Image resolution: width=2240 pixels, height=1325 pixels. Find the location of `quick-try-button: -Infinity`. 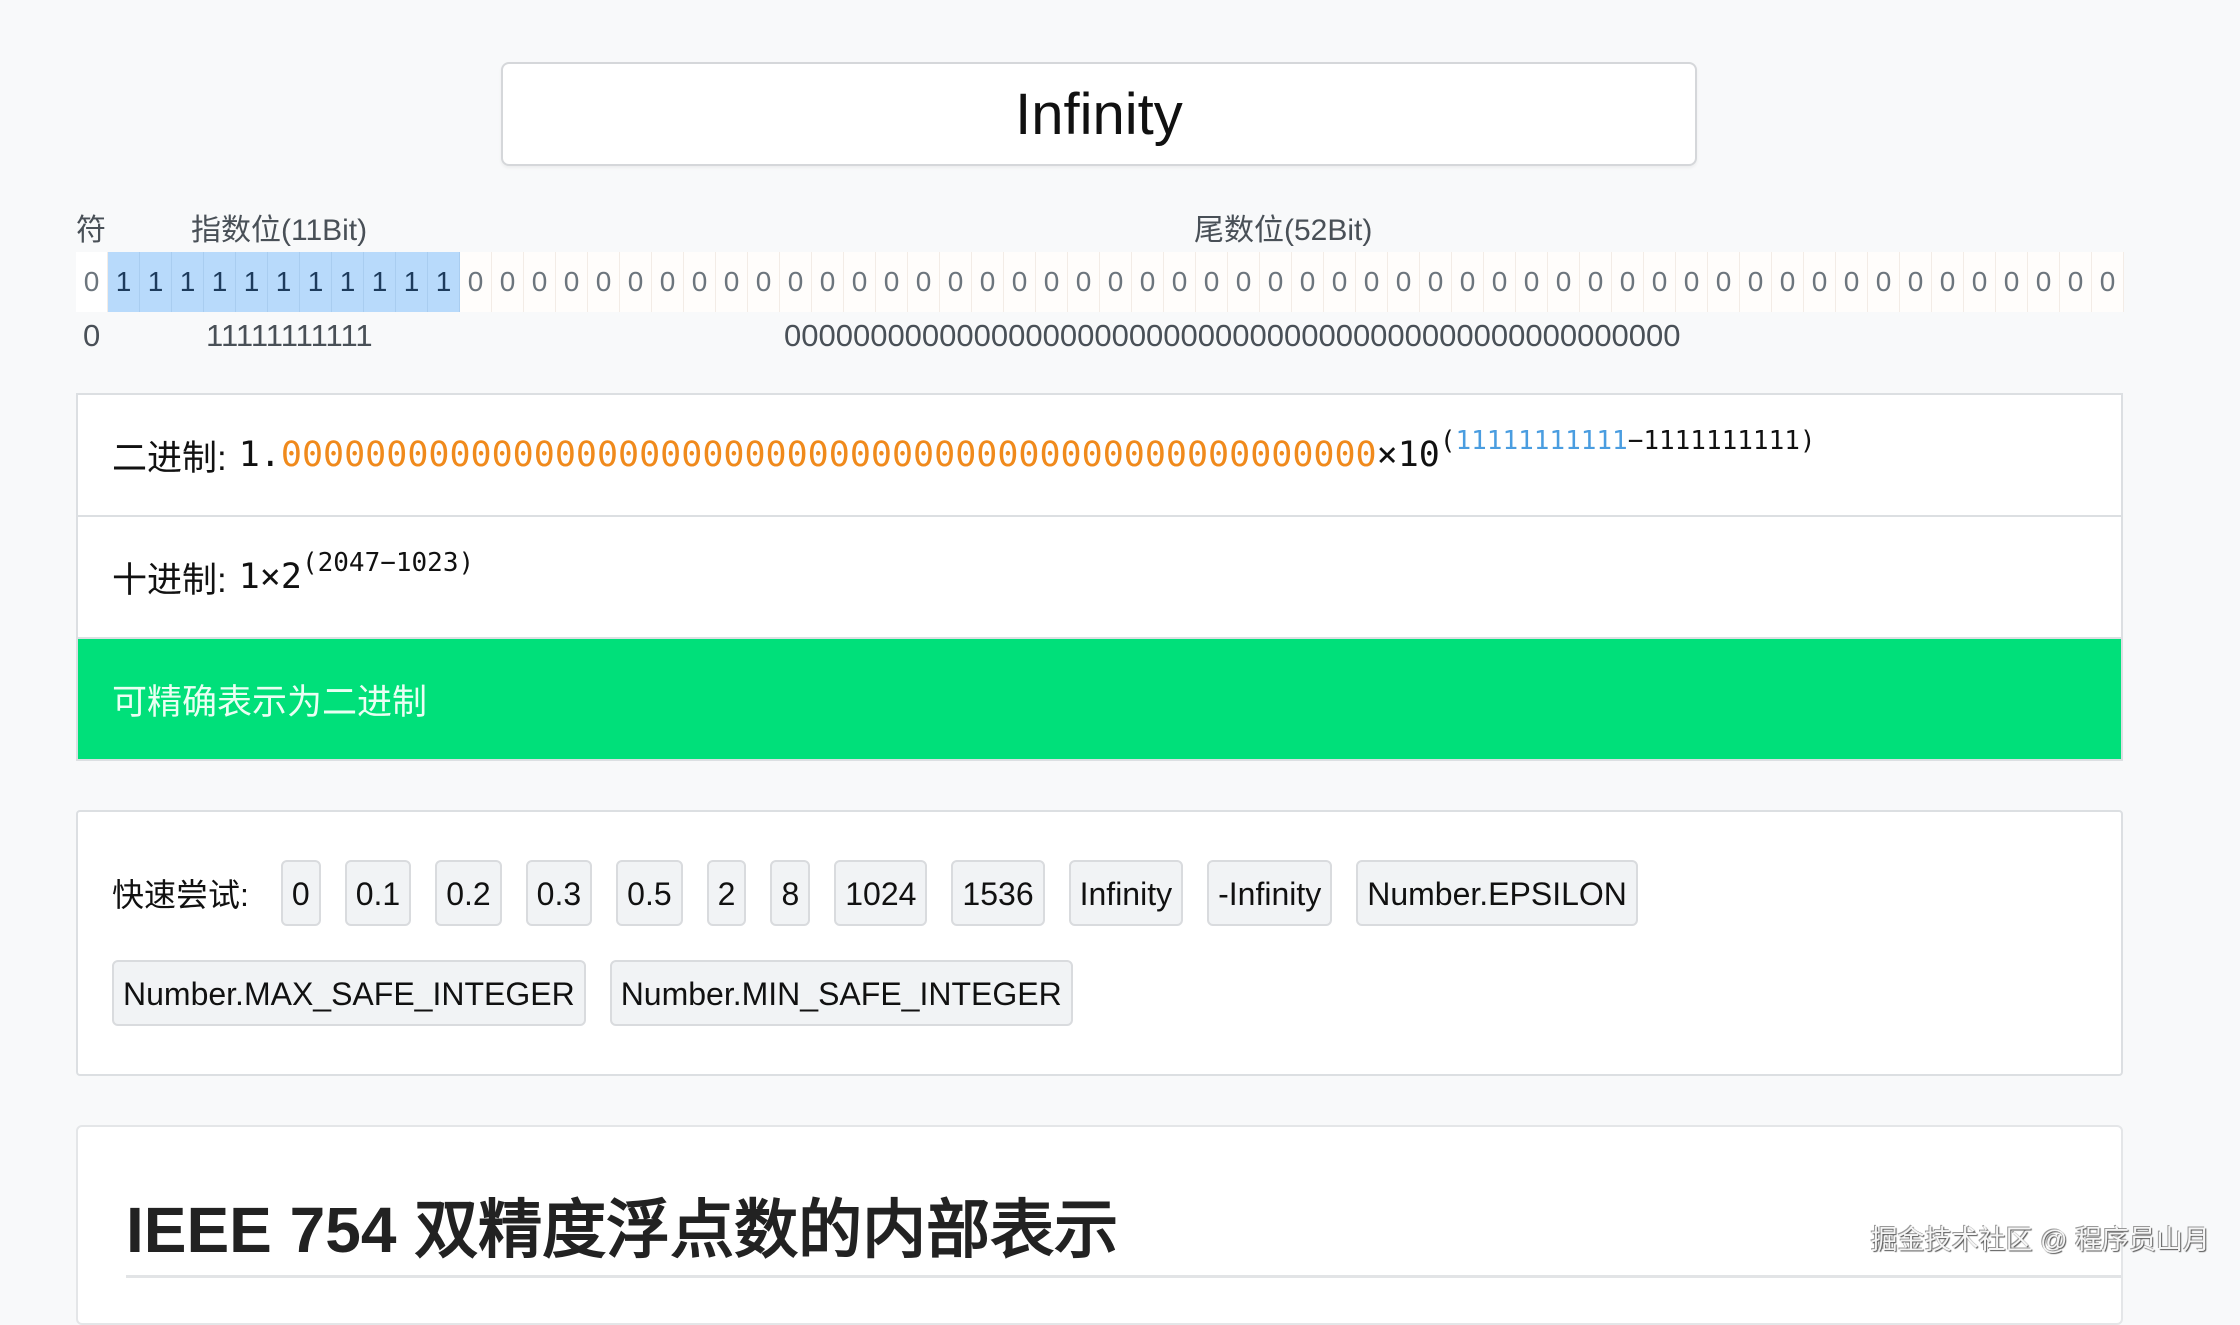

quick-try-button: -Infinity is located at coordinates (1270, 893).